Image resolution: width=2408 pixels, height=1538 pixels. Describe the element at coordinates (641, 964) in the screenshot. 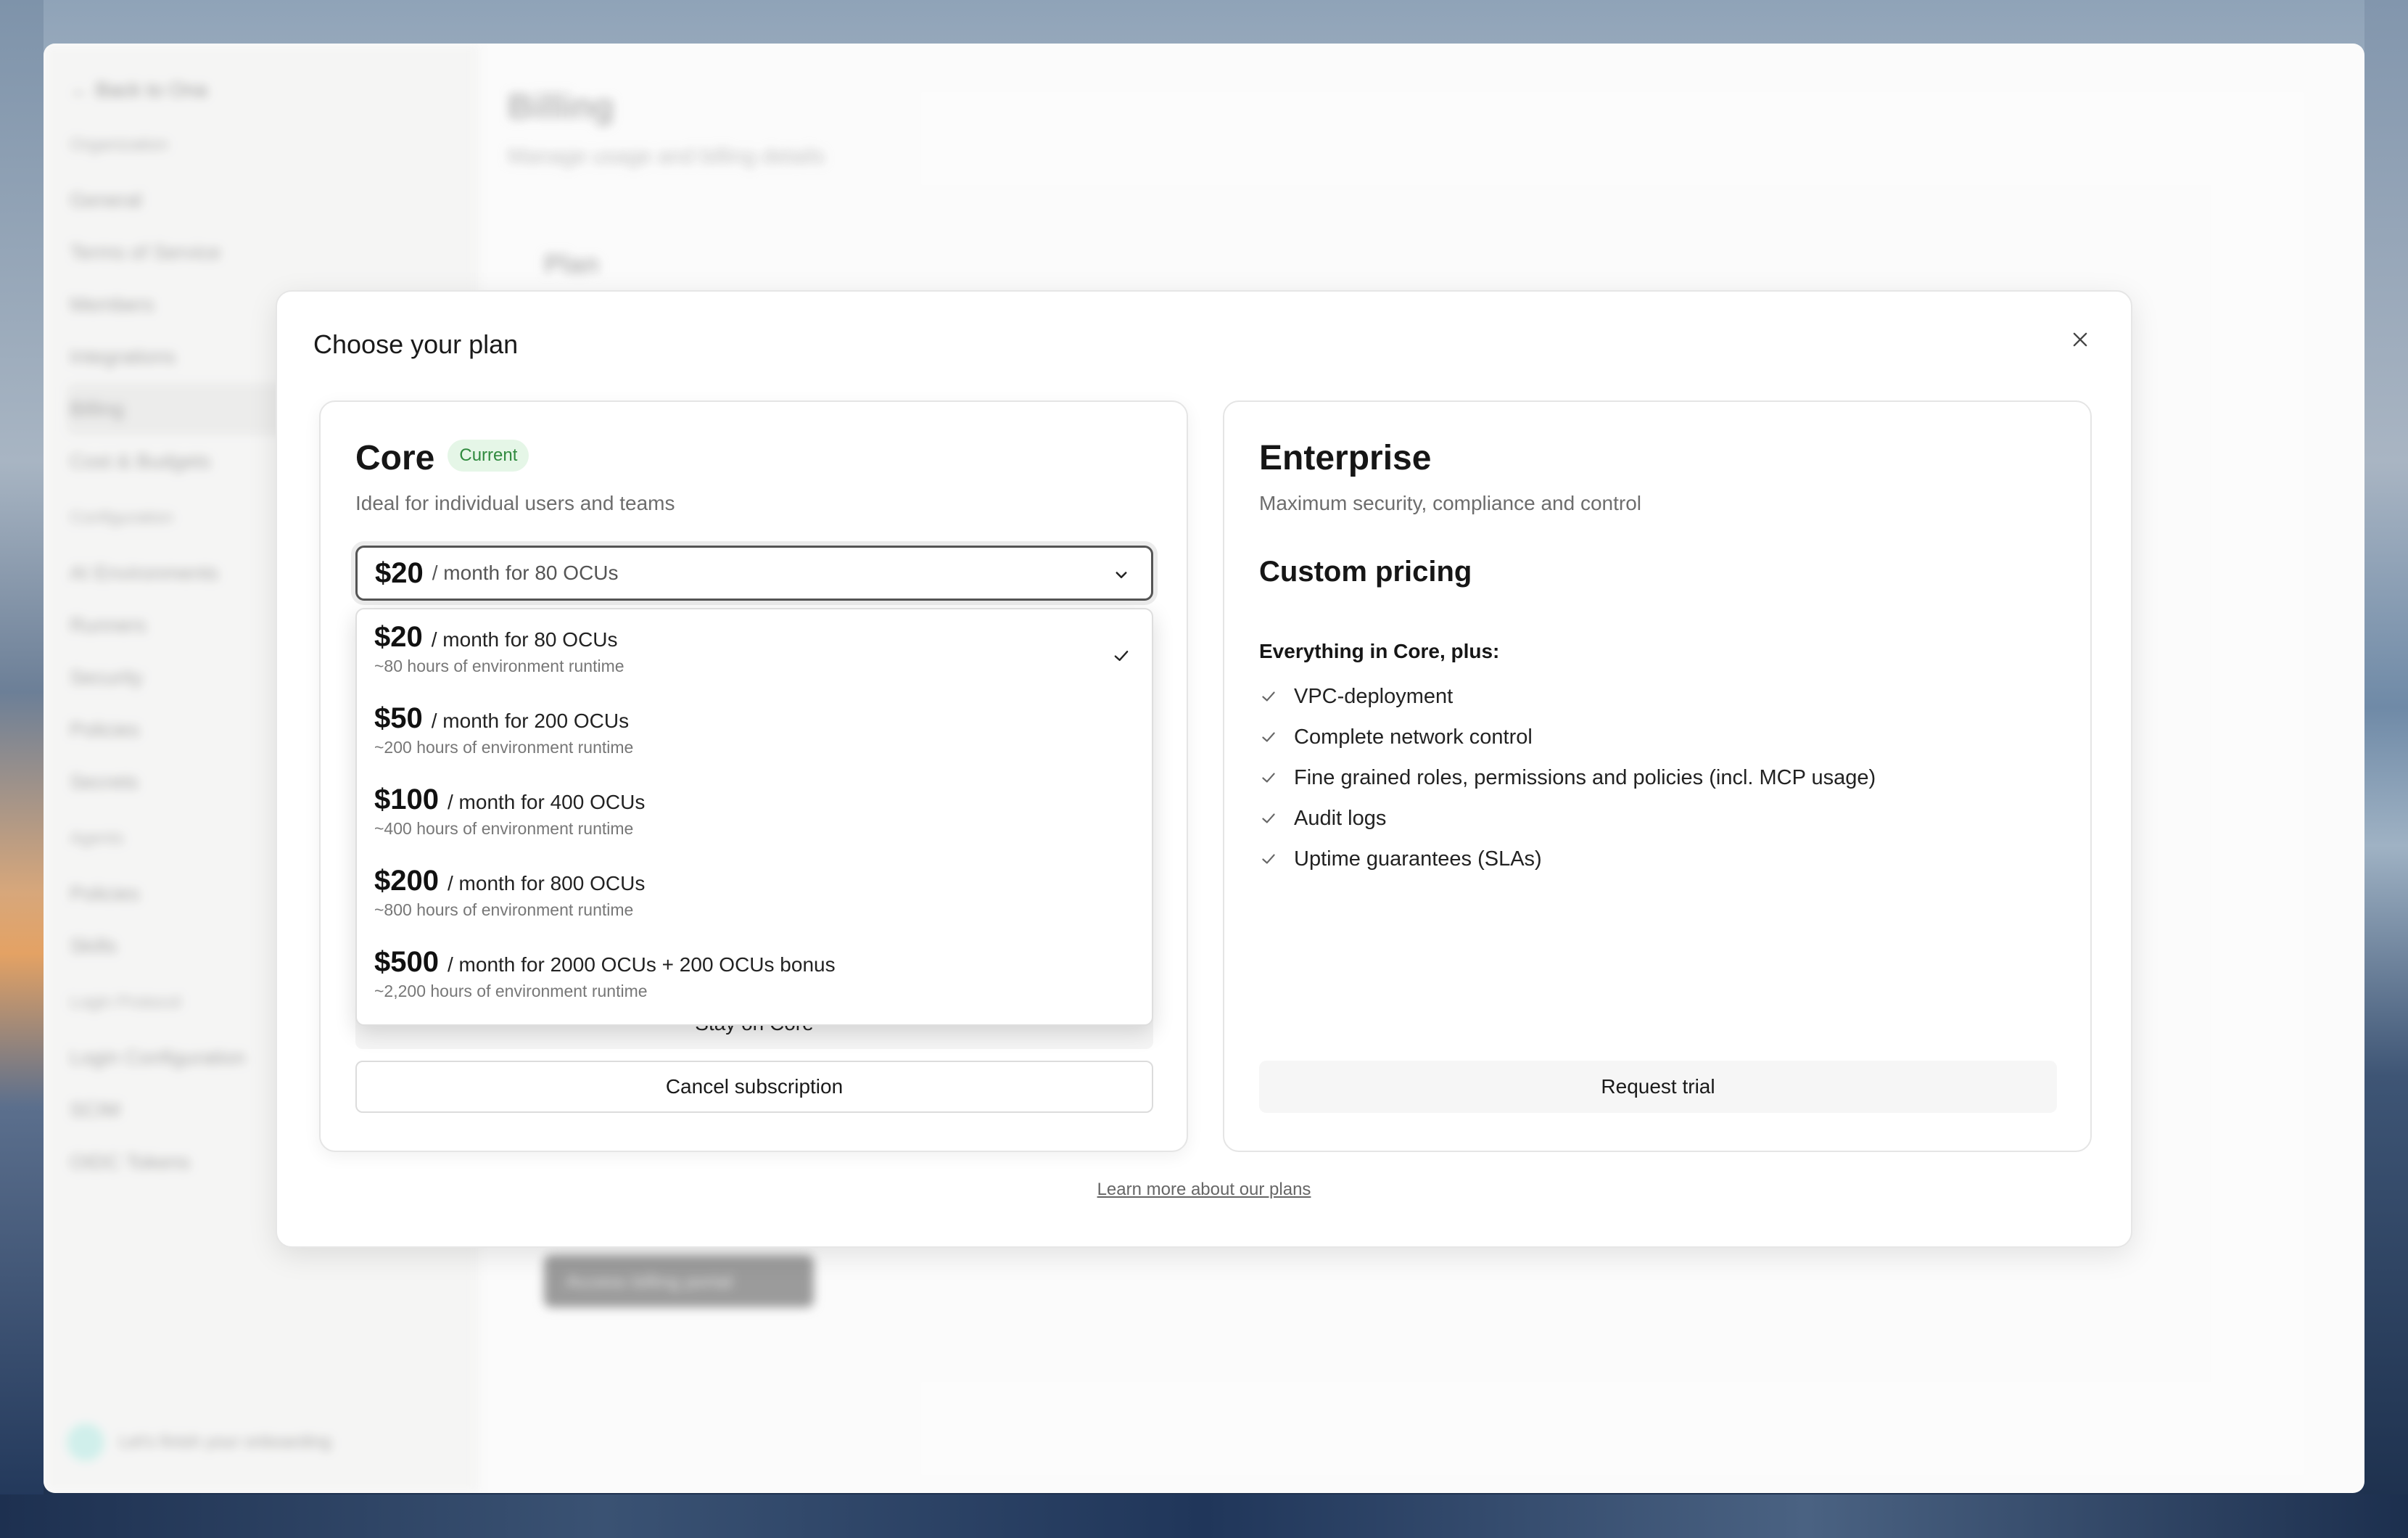

I see `option-detail: / month for 2000 OCUs + 200 OCUs bonus` at that location.